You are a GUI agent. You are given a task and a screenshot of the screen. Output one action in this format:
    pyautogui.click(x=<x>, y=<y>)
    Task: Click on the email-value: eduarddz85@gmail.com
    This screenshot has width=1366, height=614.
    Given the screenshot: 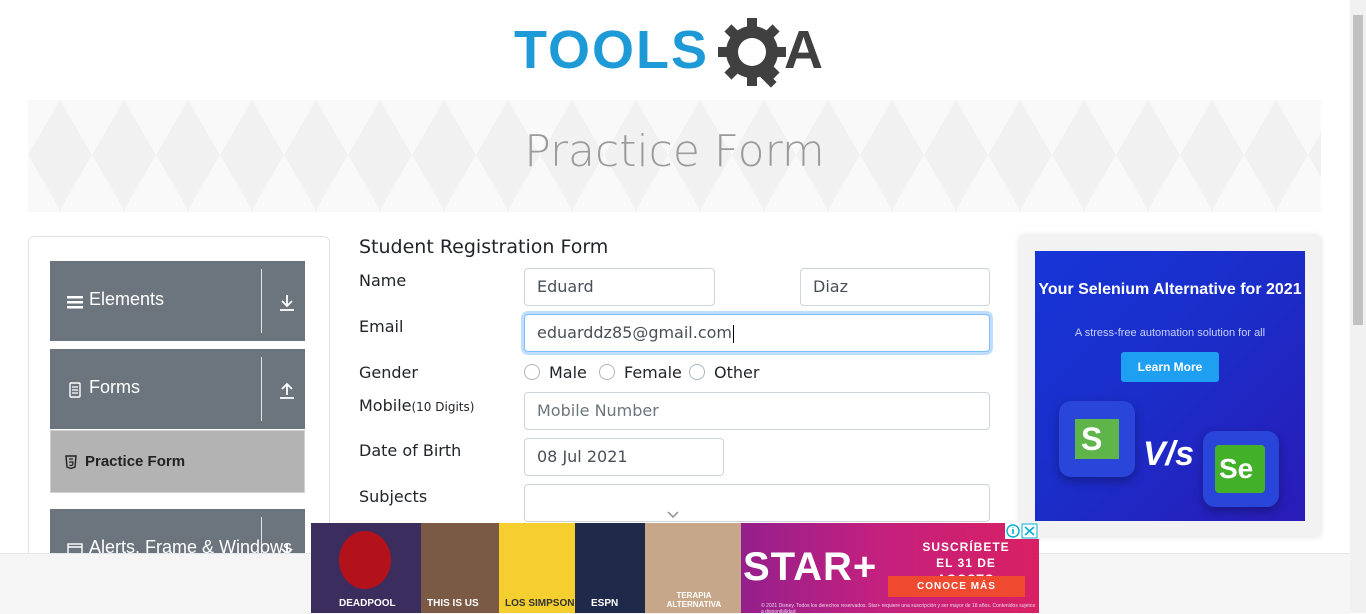 What is the action you would take?
    pyautogui.click(x=635, y=332)
    